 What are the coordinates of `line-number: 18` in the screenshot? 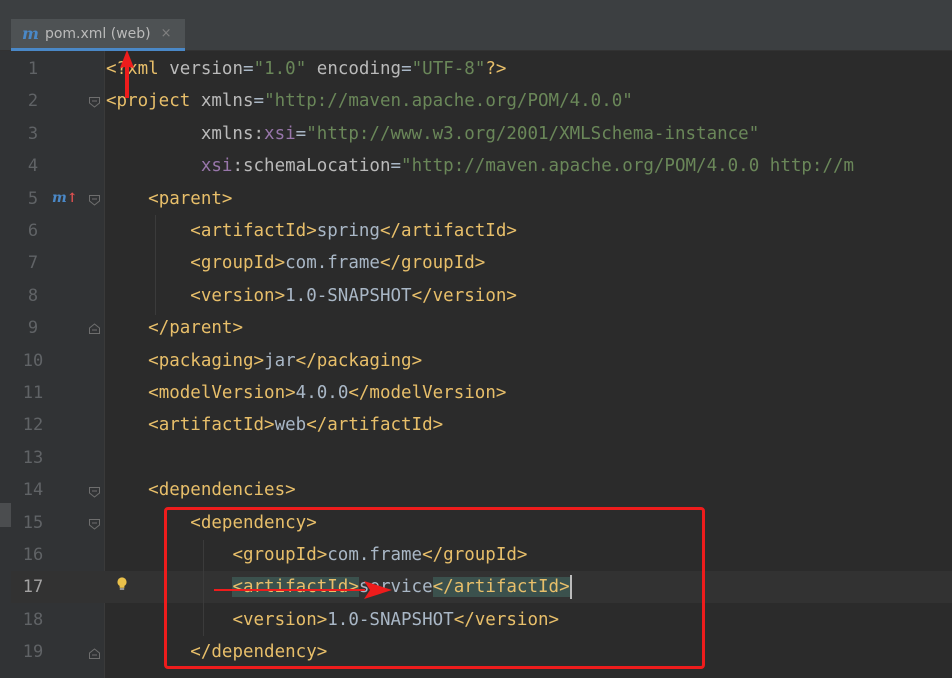 It's located at (33, 619).